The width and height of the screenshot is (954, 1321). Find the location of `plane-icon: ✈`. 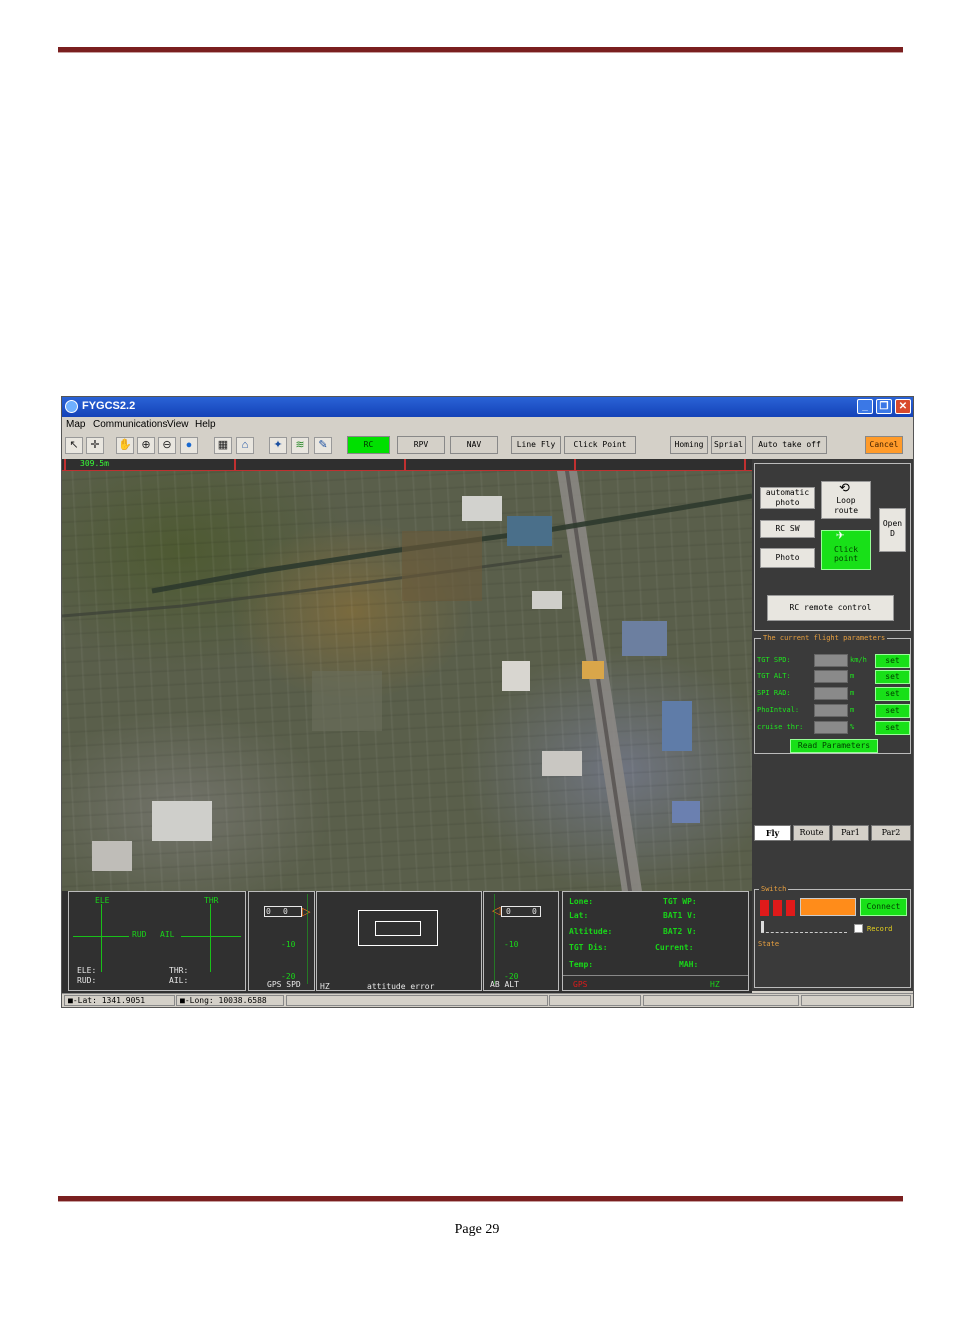

plane-icon: ✈ is located at coordinates (840, 535).